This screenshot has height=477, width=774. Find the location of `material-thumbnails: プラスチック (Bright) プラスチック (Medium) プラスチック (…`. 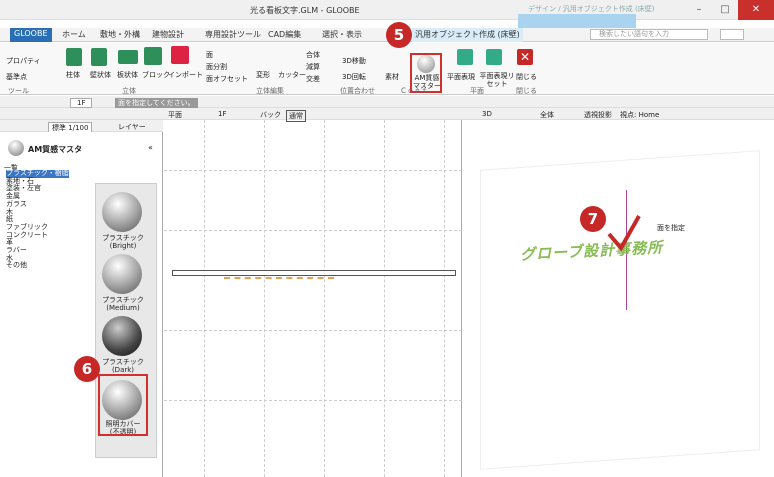

material-thumbnails: プラスチック (Bright) プラスチック (Medium) プラスチック (… is located at coordinates (126, 320).